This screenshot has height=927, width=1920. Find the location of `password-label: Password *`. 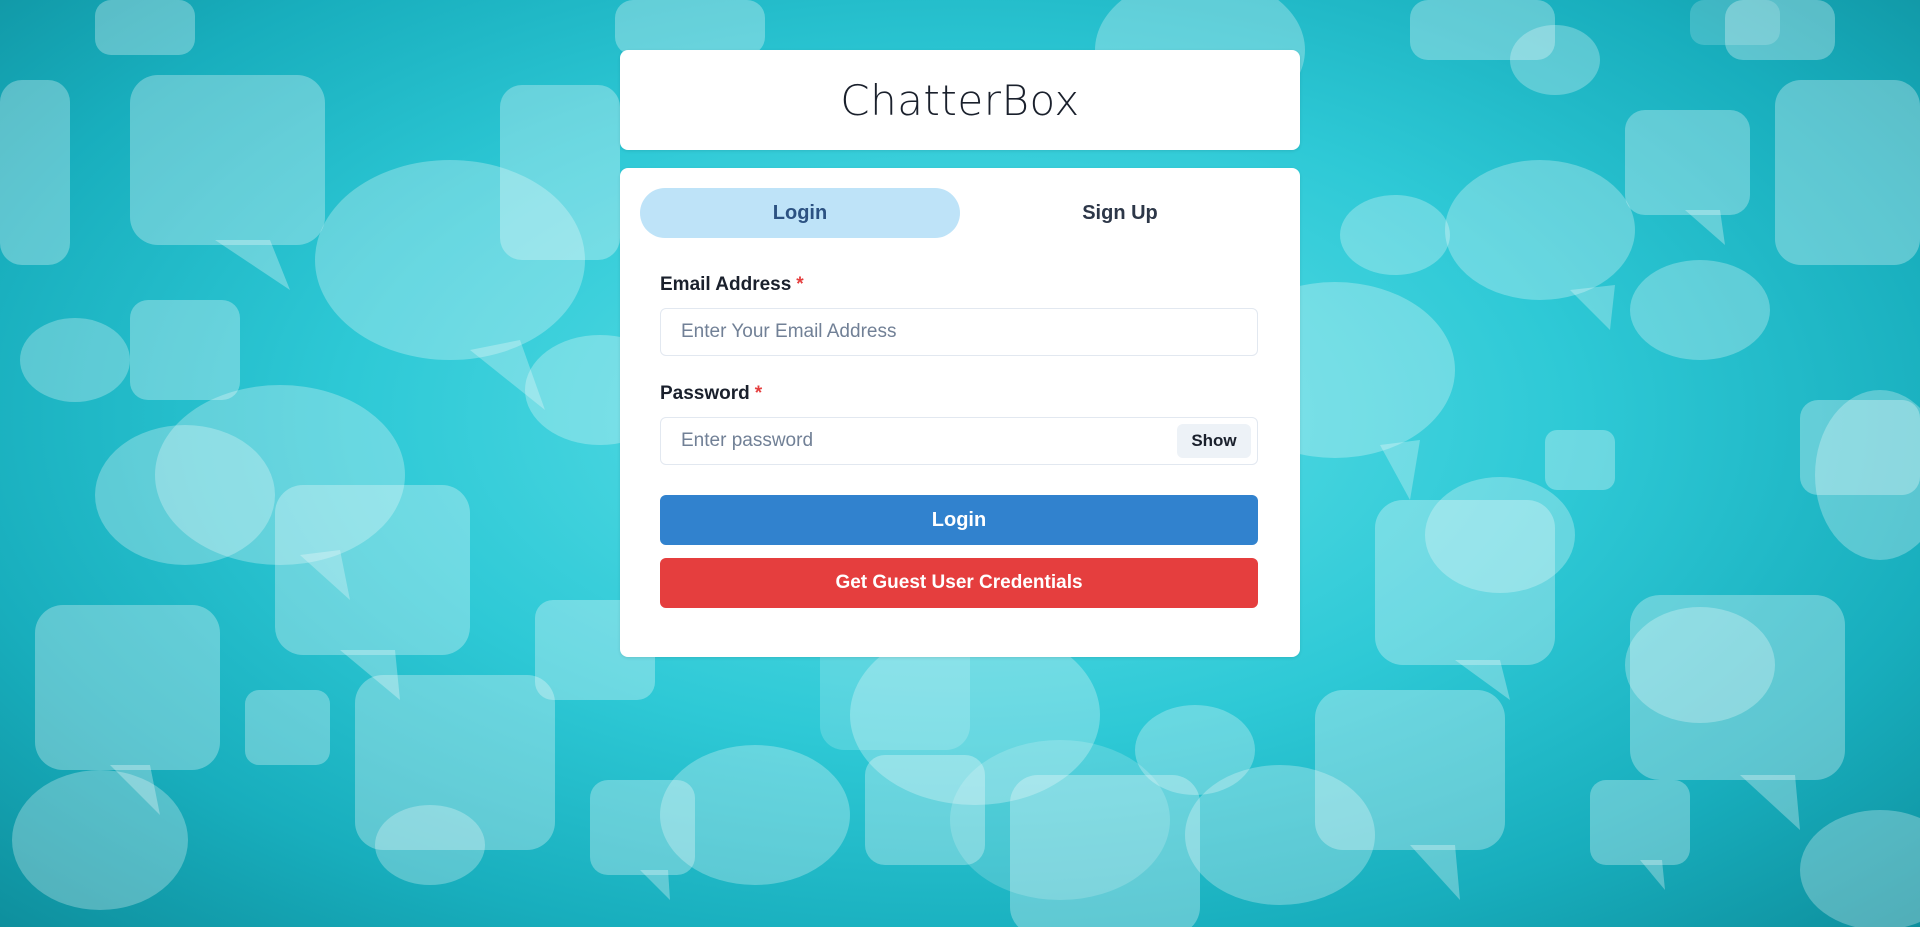

password-label: Password * is located at coordinates (960, 394).